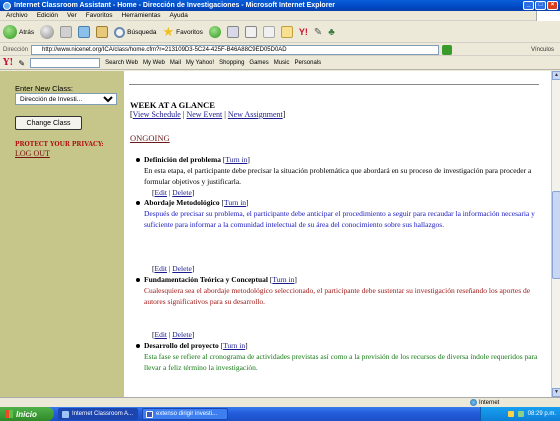 This screenshot has height=421, width=560. What do you see at coordinates (21, 63) in the screenshot?
I see `pencil-icon: ✎` at bounding box center [21, 63].